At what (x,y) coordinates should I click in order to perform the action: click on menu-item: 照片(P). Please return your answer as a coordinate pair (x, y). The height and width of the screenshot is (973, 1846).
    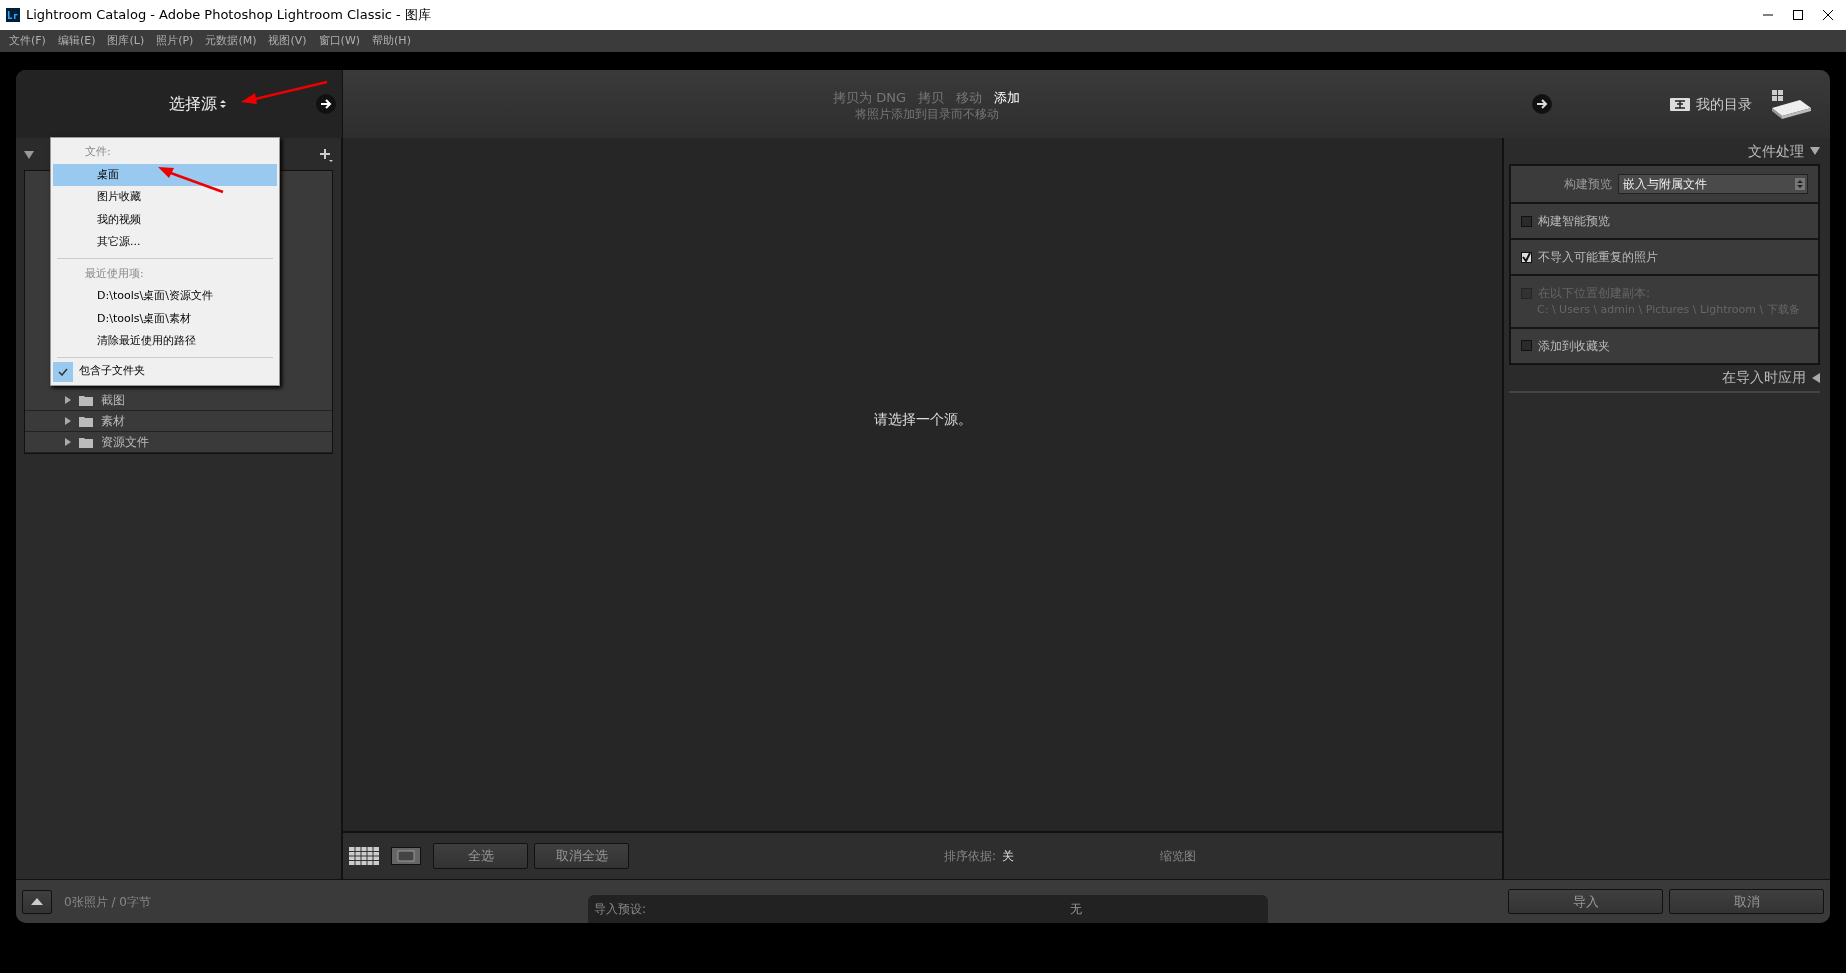
    Looking at the image, I should click on (175, 41).